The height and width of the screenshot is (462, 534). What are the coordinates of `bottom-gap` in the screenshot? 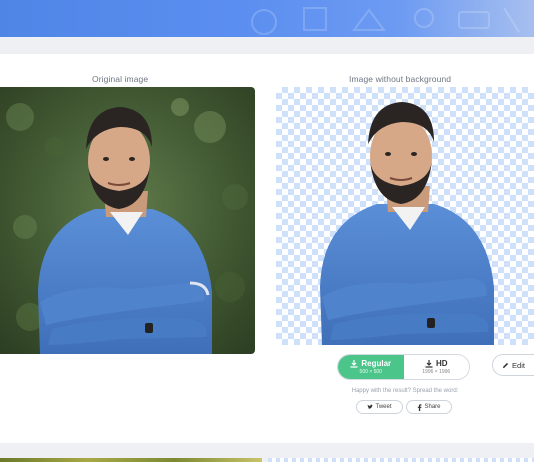 It's located at (267, 450).